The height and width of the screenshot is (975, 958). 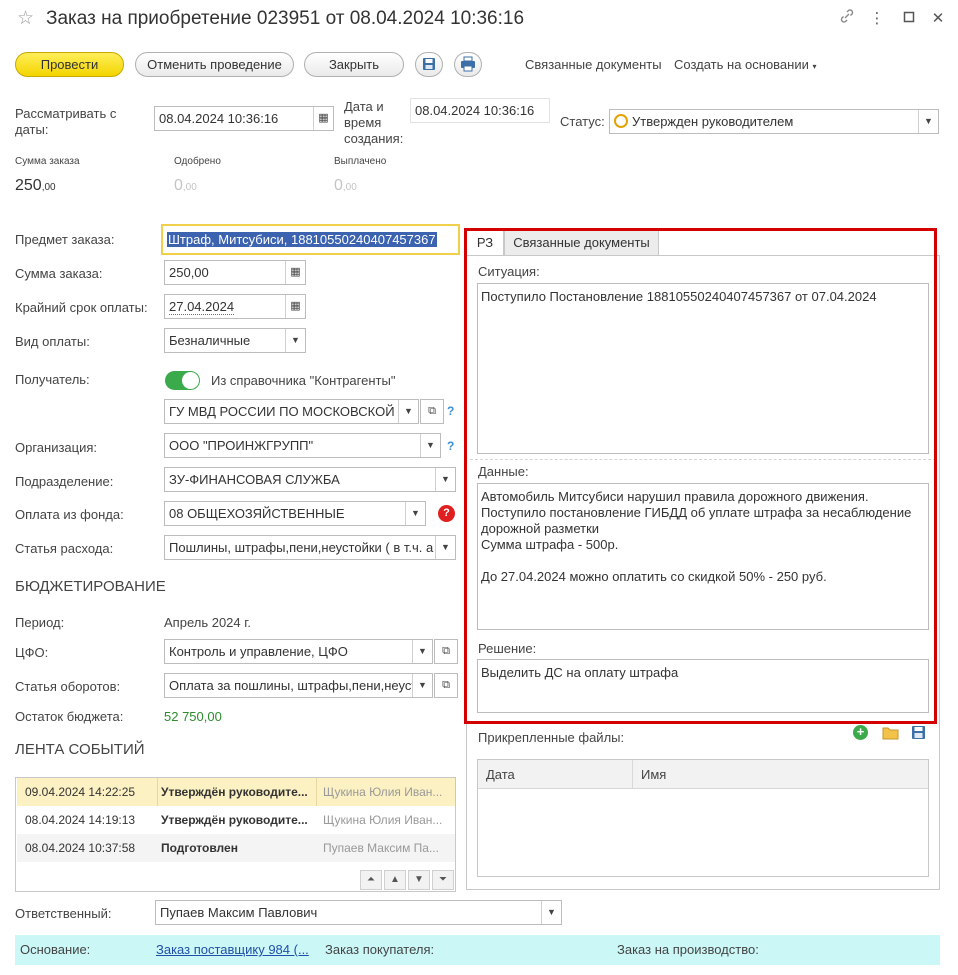 What do you see at coordinates (468, 64) in the screenshot?
I see `print-button` at bounding box center [468, 64].